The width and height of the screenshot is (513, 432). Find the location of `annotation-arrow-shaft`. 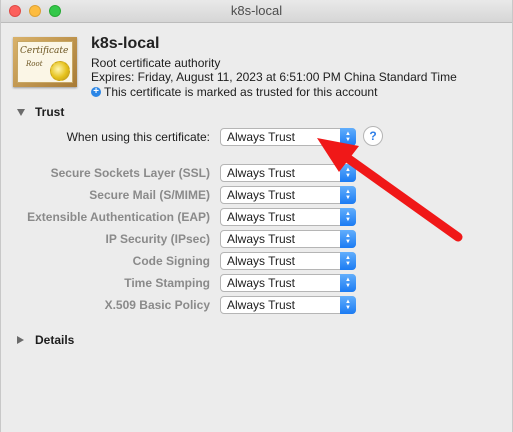

annotation-arrow-shaft is located at coordinates (402, 197).